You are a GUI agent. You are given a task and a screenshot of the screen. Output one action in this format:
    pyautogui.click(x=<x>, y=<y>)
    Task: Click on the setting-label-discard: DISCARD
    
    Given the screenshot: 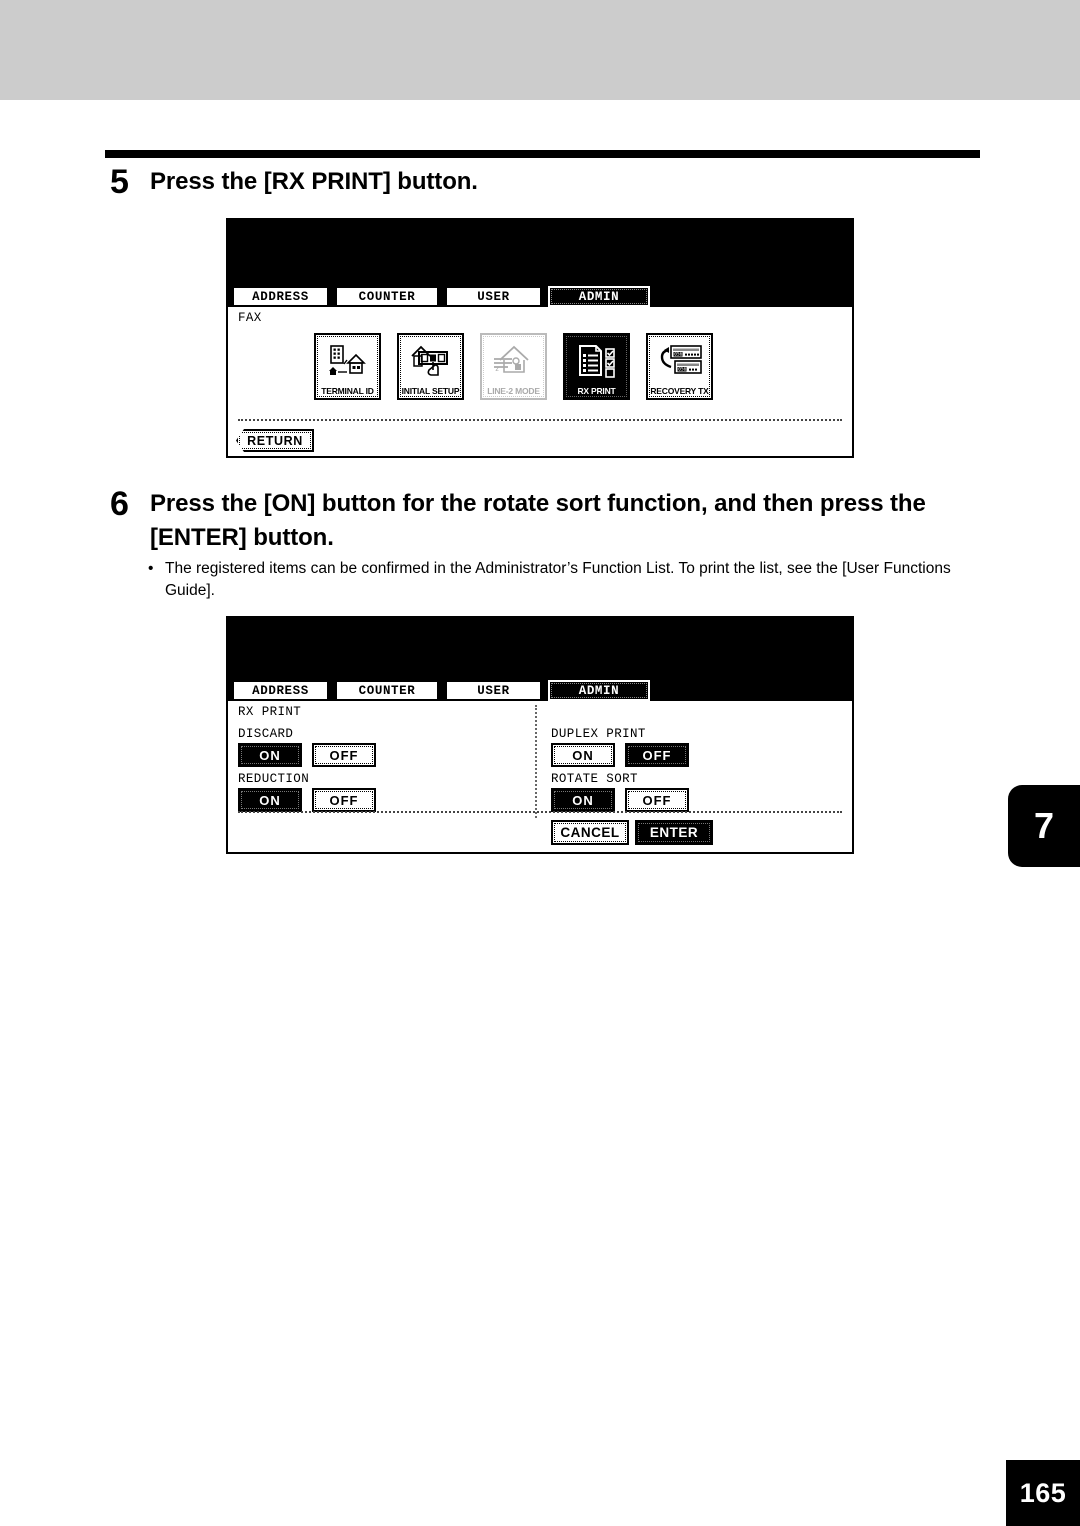 What is the action you would take?
    pyautogui.click(x=266, y=734)
    